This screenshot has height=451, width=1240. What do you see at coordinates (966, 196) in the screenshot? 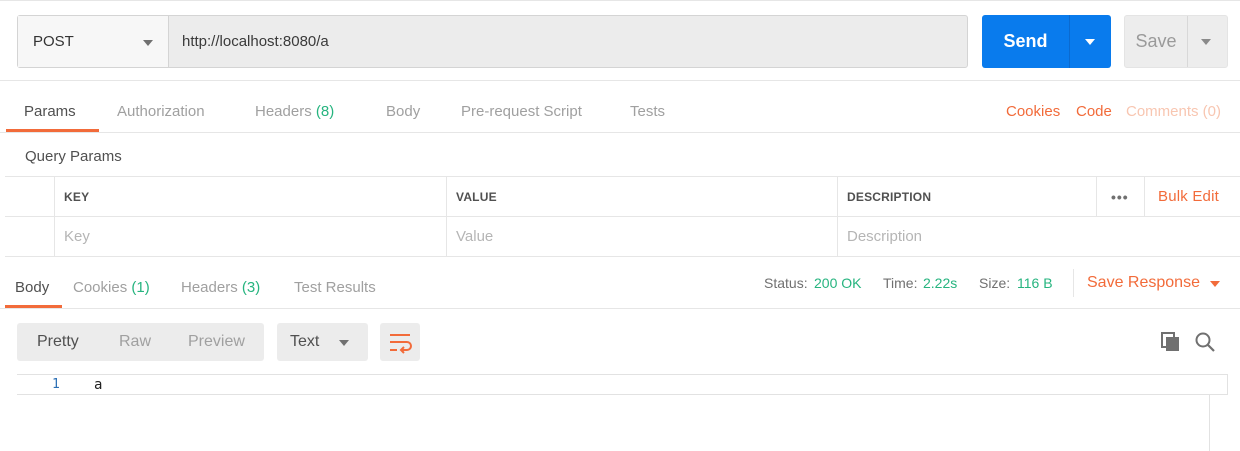
I see `column-header-description: DESCRIPTION` at bounding box center [966, 196].